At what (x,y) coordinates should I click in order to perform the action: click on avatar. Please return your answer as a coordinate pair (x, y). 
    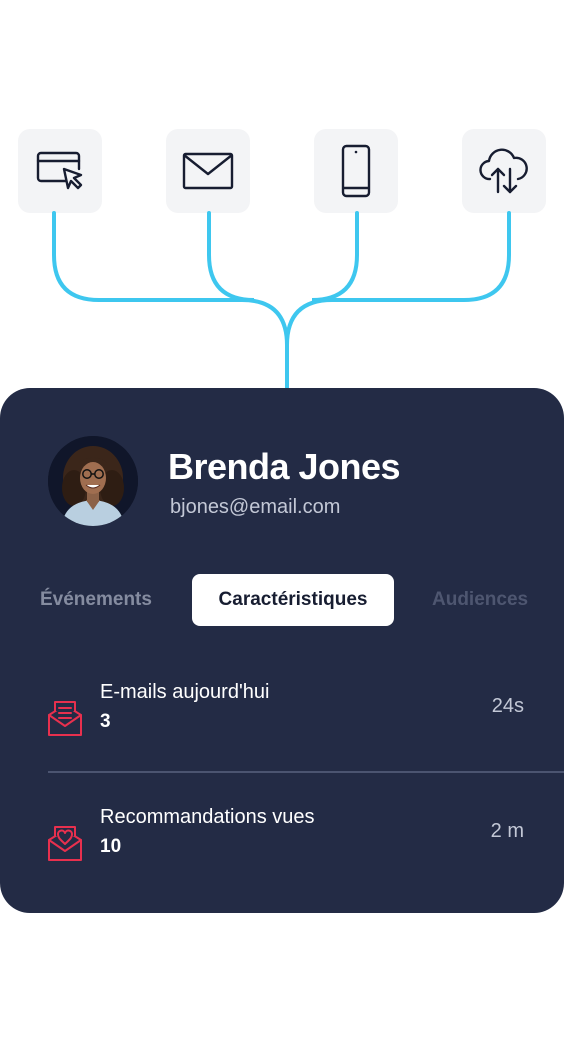
    Looking at the image, I should click on (93, 481).